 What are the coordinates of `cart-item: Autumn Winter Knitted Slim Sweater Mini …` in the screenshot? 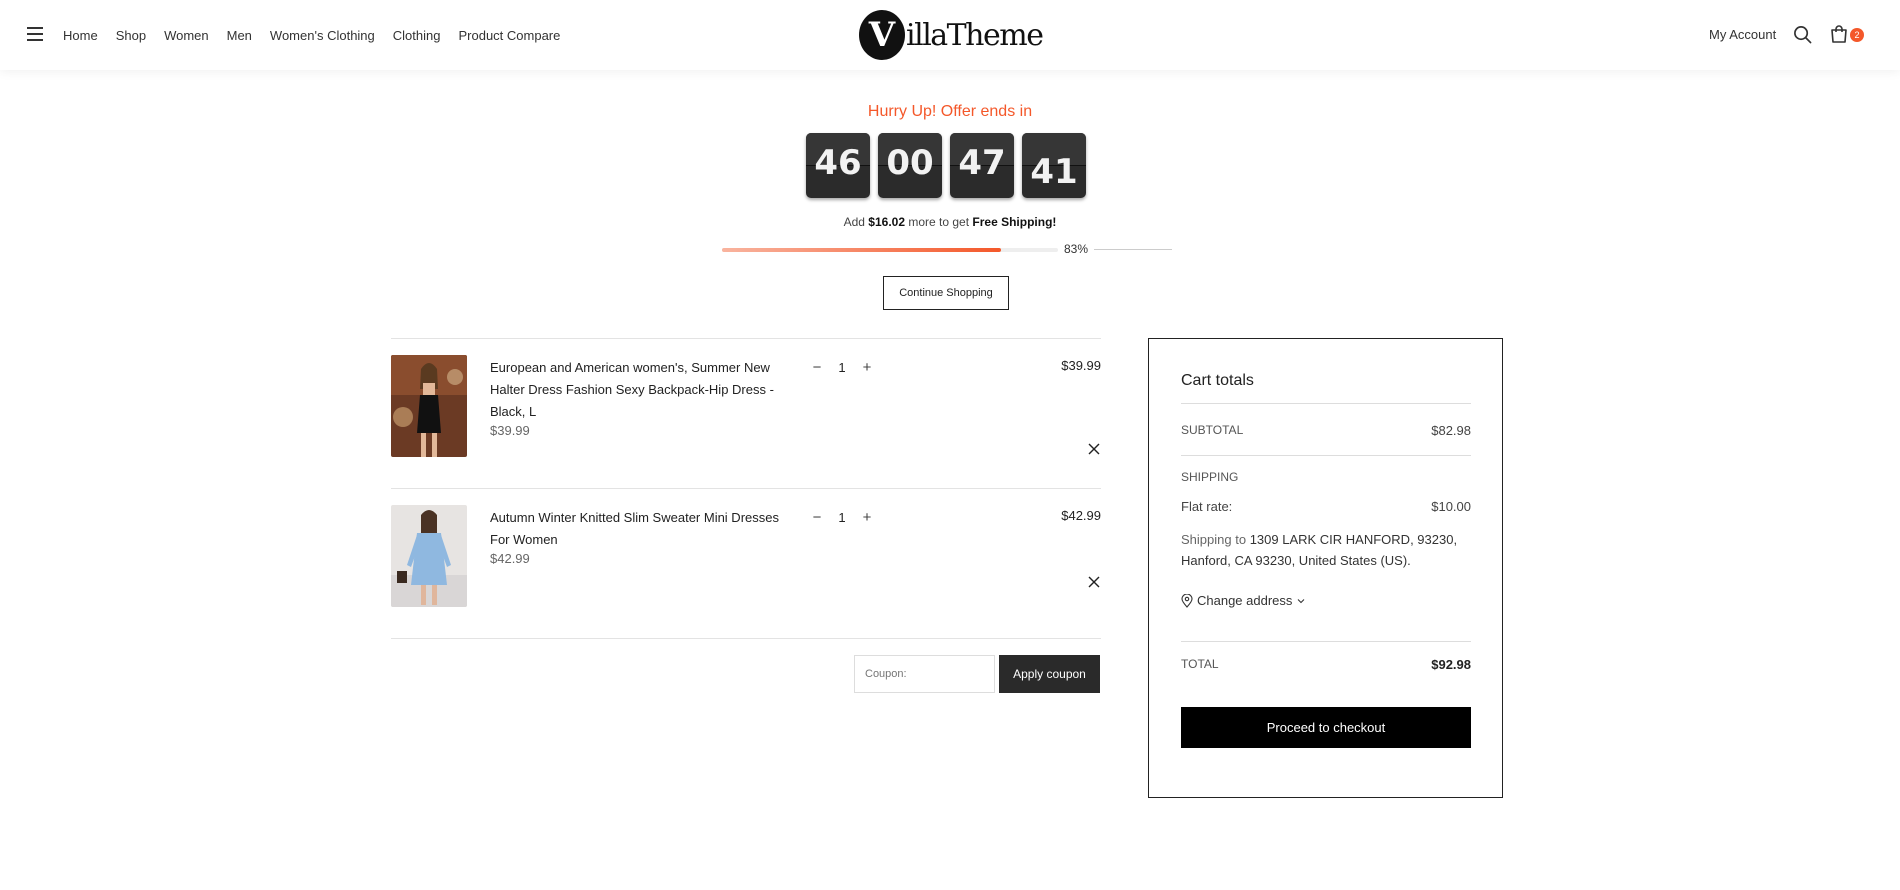 It's located at (746, 564).